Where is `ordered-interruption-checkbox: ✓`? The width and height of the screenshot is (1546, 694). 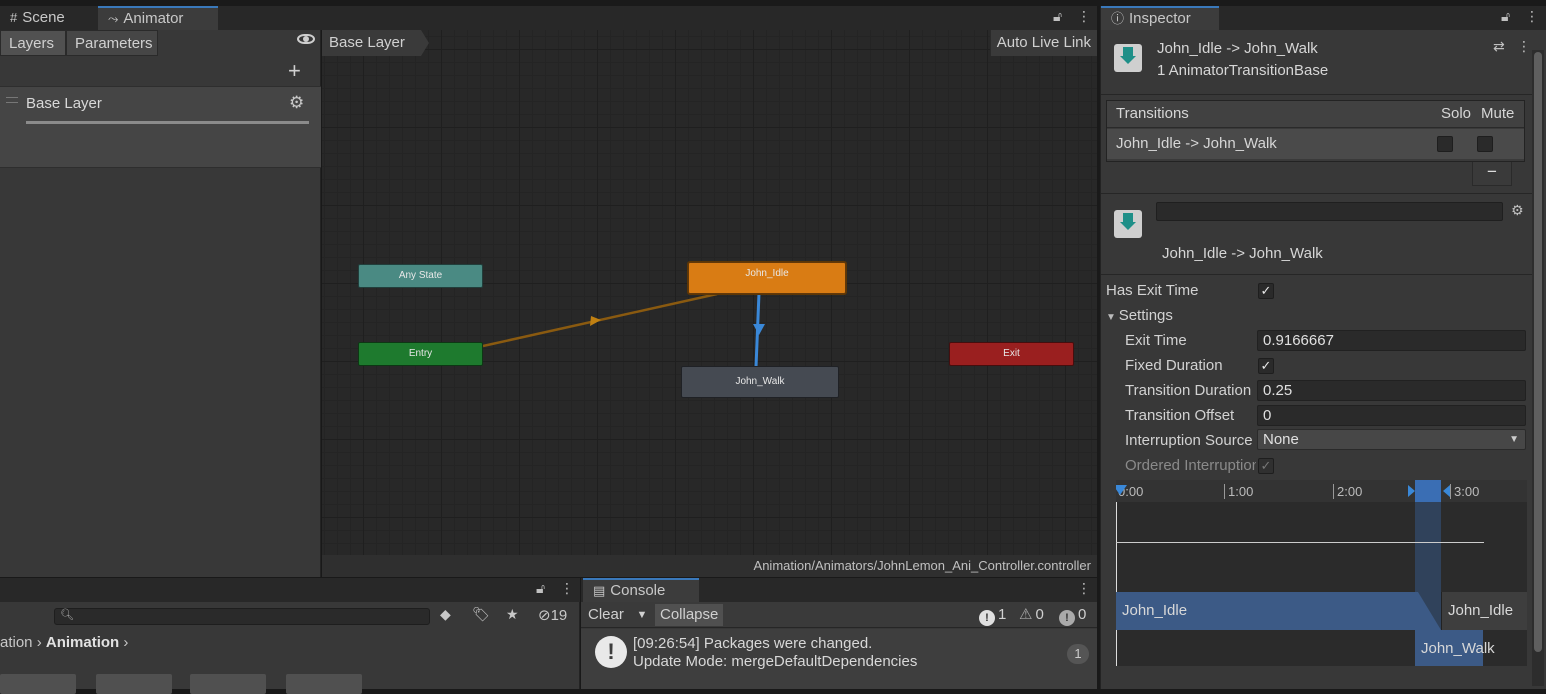 ordered-interruption-checkbox: ✓ is located at coordinates (1266, 466).